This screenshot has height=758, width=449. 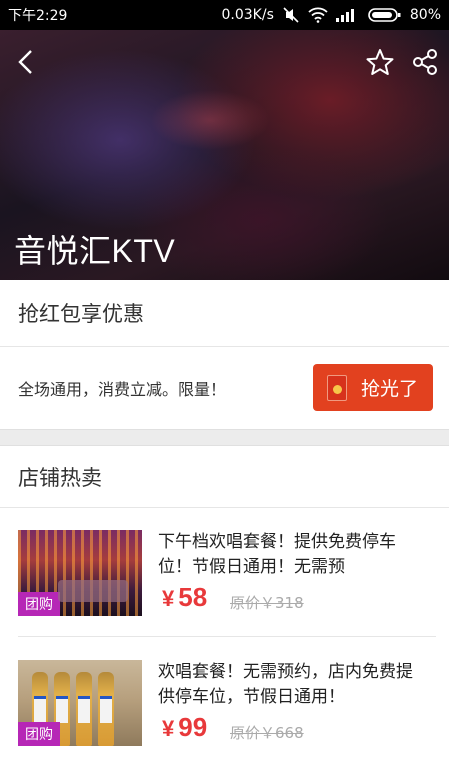 I want to click on grab-button-label: 抢光了, so click(x=390, y=389).